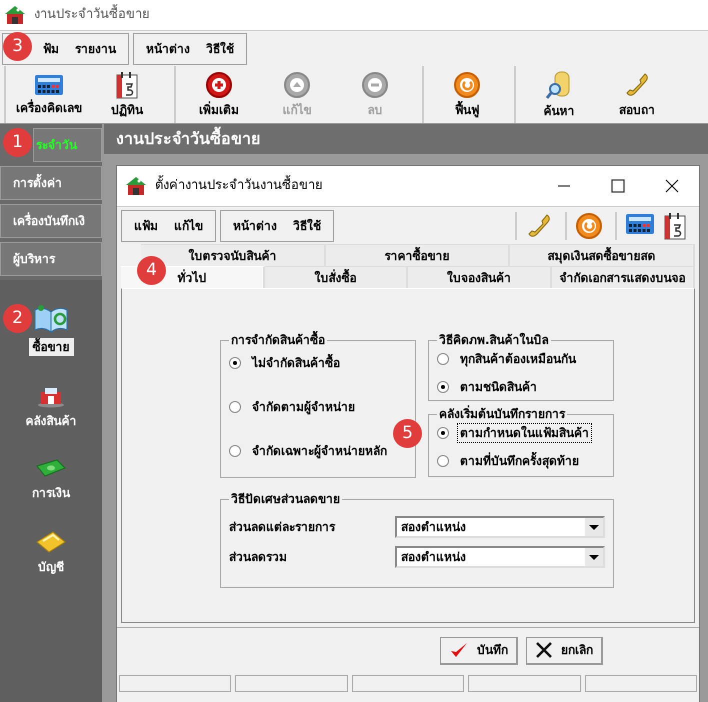 The height and width of the screenshot is (702, 708). I want to click on group-title: วิธีคิดภพ.สินค้าในบิล, so click(494, 340).